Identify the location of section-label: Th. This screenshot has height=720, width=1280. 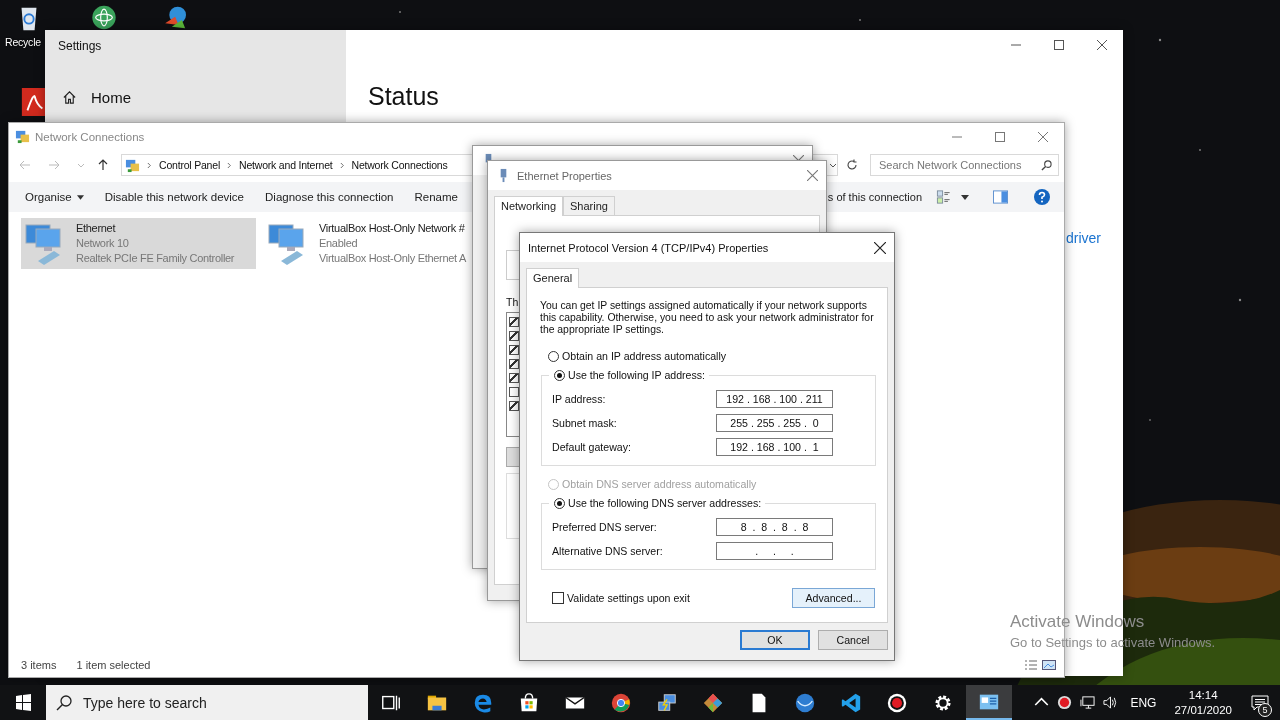
(512, 302).